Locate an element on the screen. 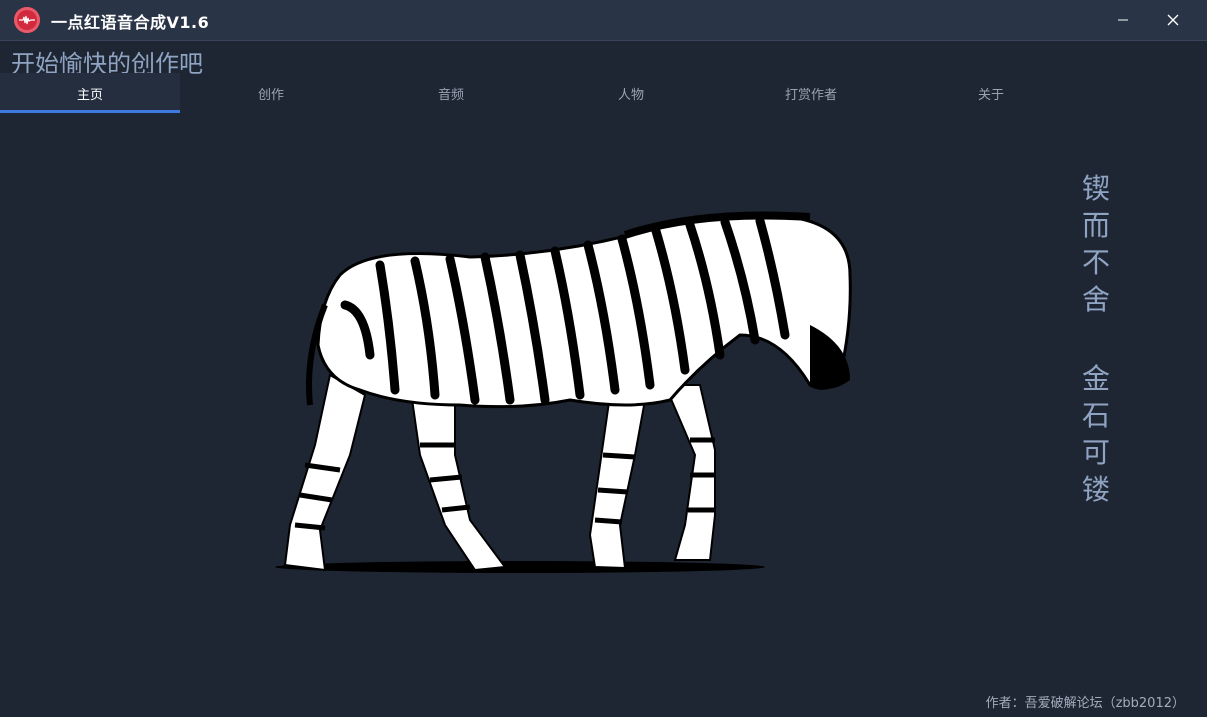  tab-create: 创作 is located at coordinates (271, 93).